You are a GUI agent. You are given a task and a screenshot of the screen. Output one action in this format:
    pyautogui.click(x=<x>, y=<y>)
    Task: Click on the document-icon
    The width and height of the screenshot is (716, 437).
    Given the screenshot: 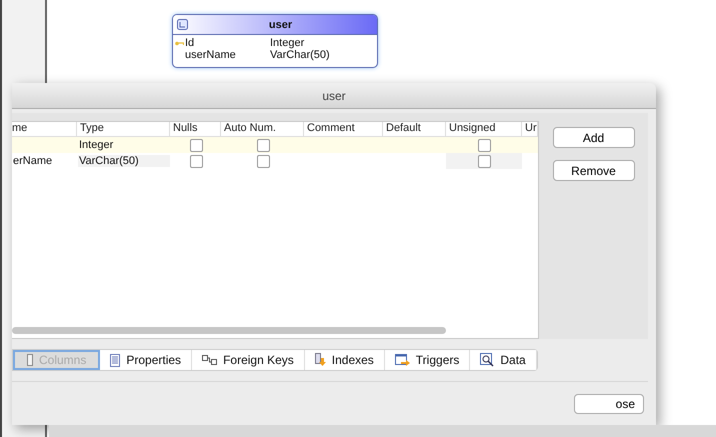 What is the action you would take?
    pyautogui.click(x=115, y=360)
    